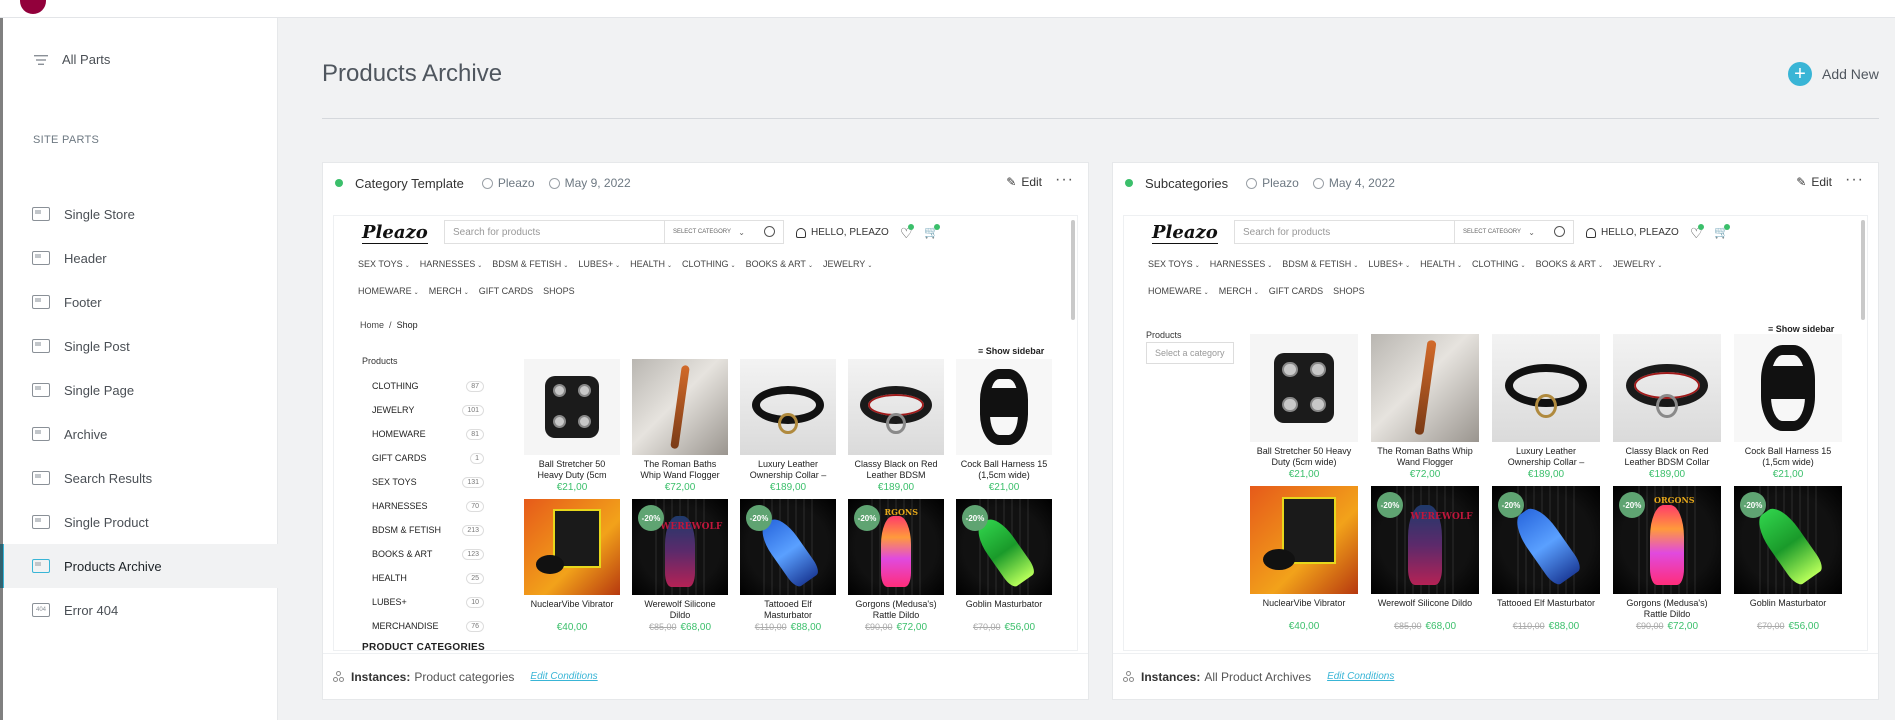 The height and width of the screenshot is (720, 1895). Describe the element at coordinates (409, 183) in the screenshot. I see `card-title: Category Template` at that location.